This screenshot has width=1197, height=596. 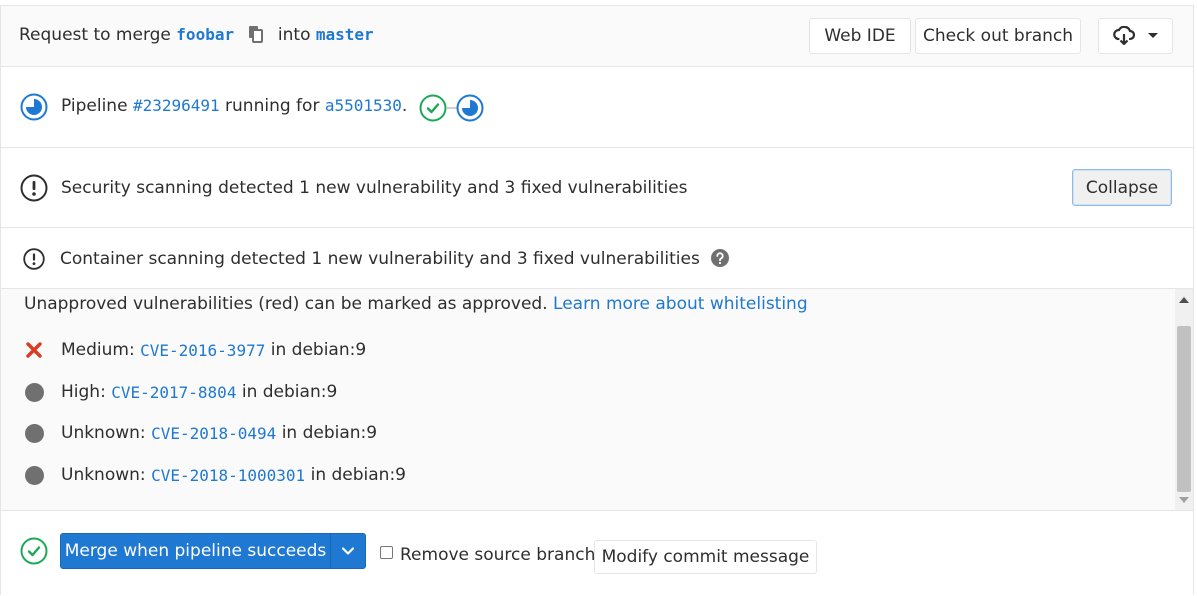 I want to click on request-prefix: Request to merge, so click(x=95, y=35).